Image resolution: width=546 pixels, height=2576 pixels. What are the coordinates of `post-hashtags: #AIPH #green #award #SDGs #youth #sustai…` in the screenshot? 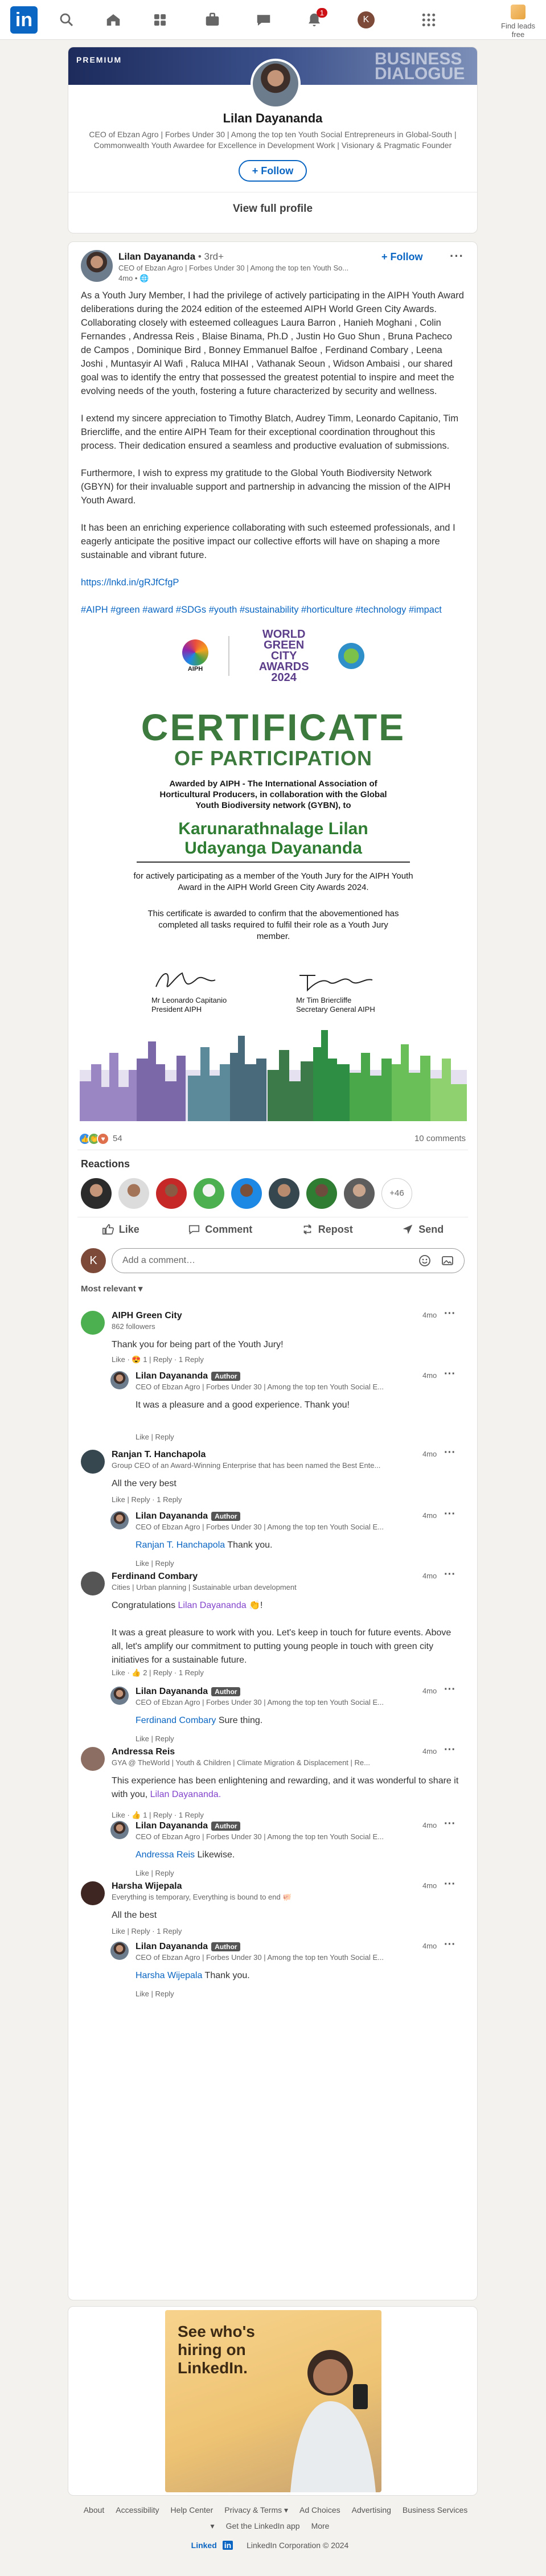 It's located at (273, 610).